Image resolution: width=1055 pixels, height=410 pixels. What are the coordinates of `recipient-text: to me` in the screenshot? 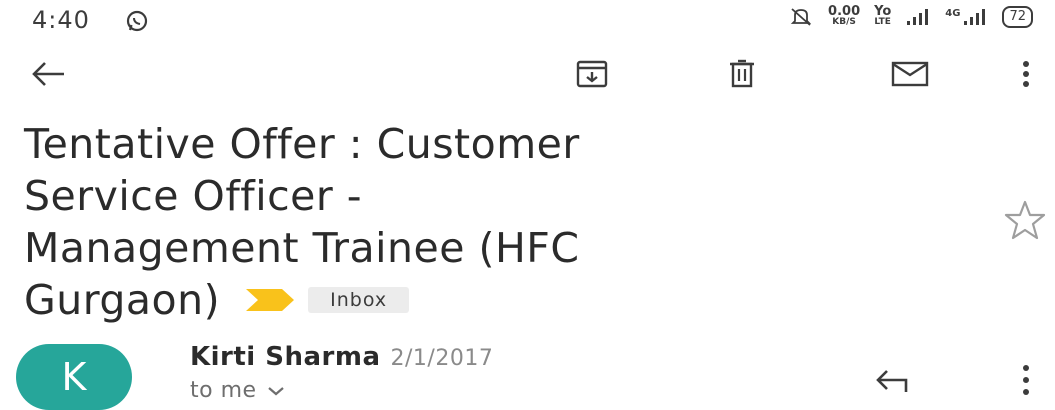 It's located at (223, 390).